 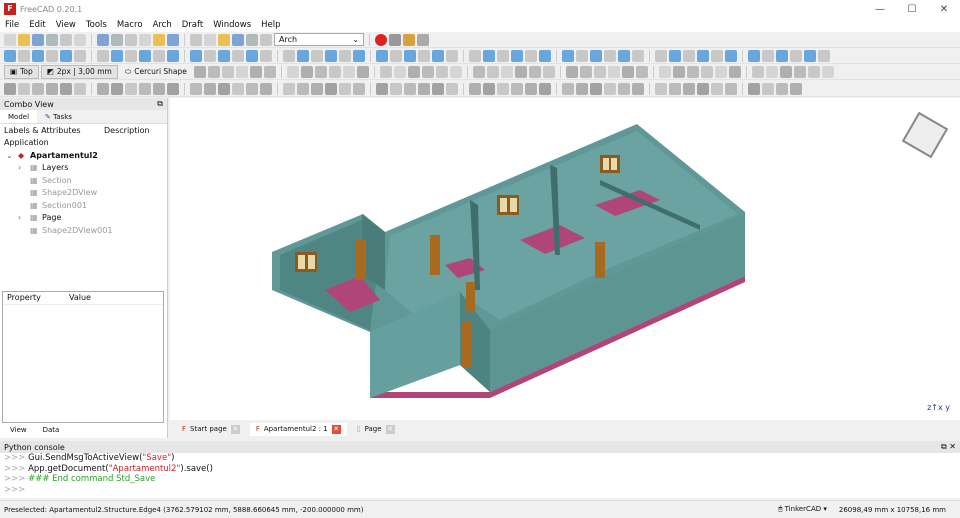 What do you see at coordinates (21, 71) in the screenshot?
I see `view-top-button: ▣ Top` at bounding box center [21, 71].